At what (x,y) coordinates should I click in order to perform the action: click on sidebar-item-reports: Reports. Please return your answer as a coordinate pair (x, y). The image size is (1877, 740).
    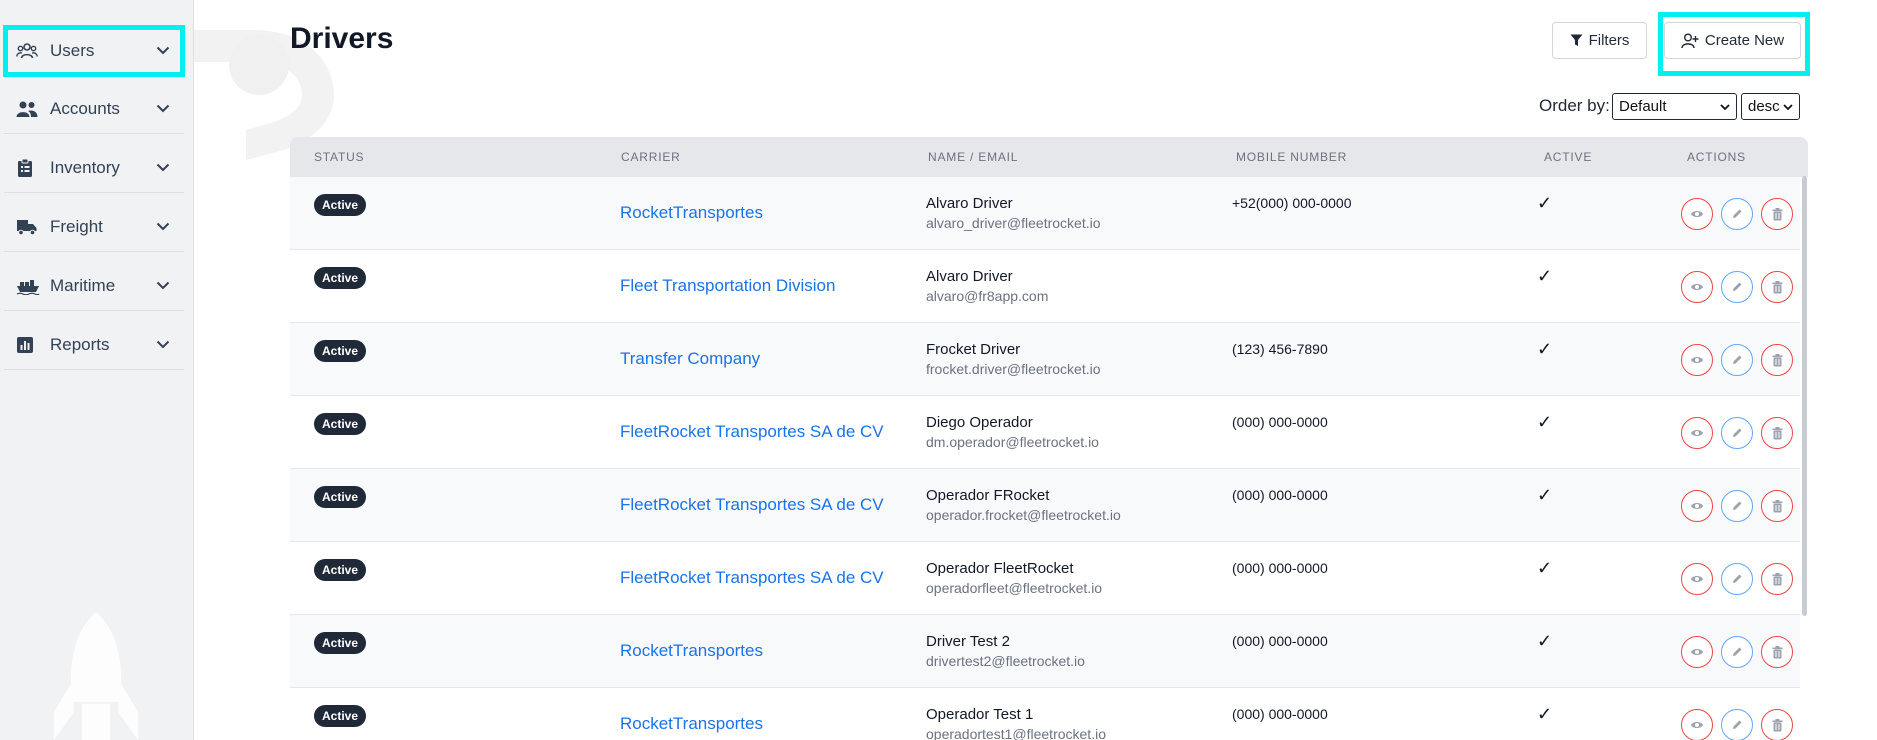
    Looking at the image, I should click on (94, 345).